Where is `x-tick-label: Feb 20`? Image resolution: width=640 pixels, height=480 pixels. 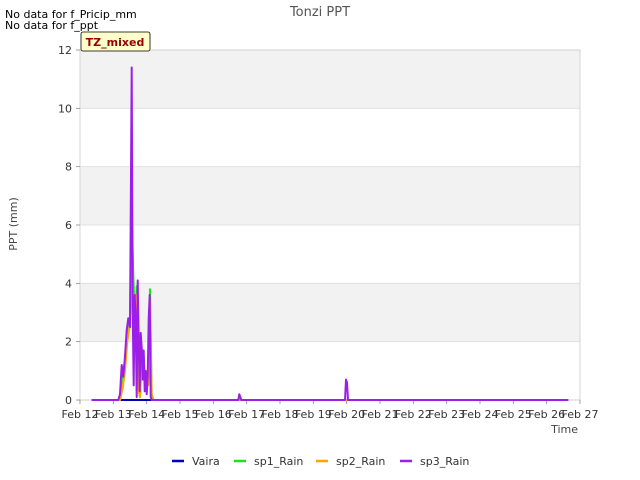
x-tick-label: Feb 20 is located at coordinates (346, 414).